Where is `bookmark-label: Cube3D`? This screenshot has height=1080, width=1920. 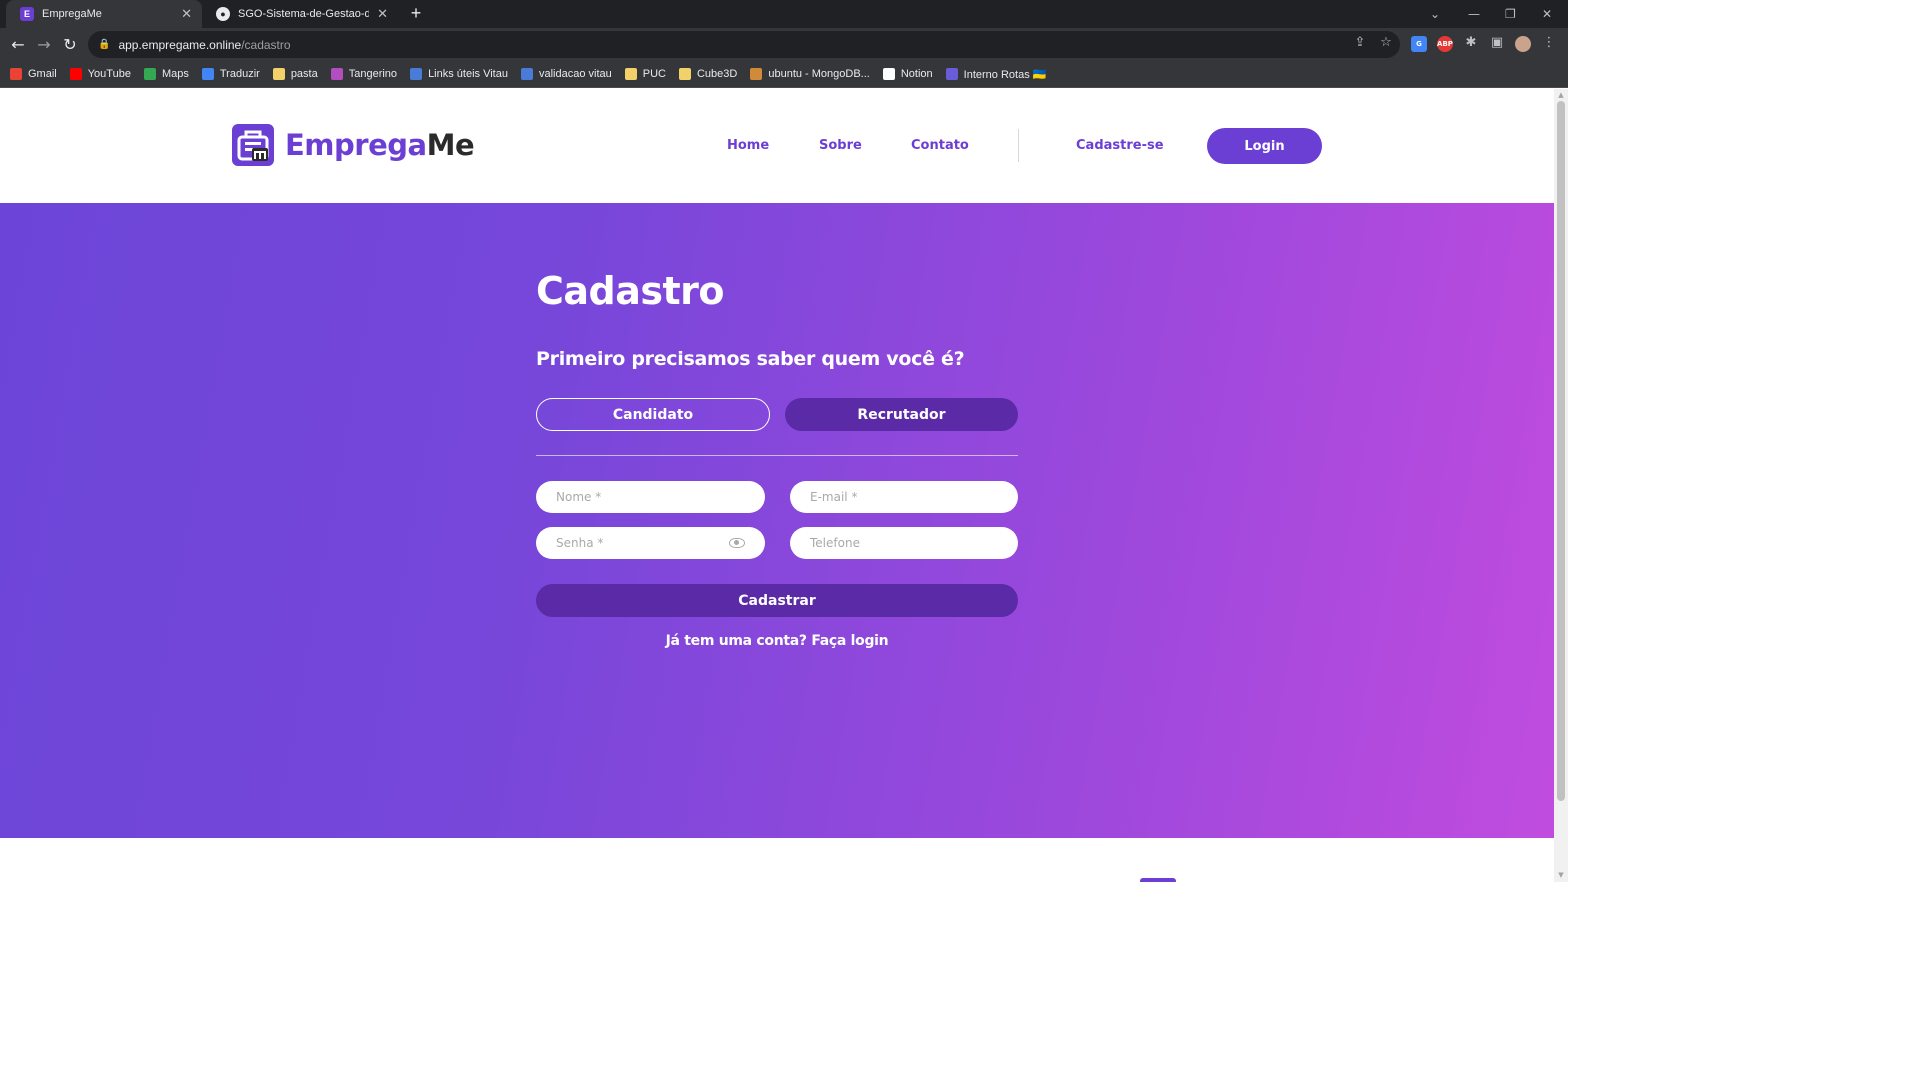 bookmark-label: Cube3D is located at coordinates (717, 74).